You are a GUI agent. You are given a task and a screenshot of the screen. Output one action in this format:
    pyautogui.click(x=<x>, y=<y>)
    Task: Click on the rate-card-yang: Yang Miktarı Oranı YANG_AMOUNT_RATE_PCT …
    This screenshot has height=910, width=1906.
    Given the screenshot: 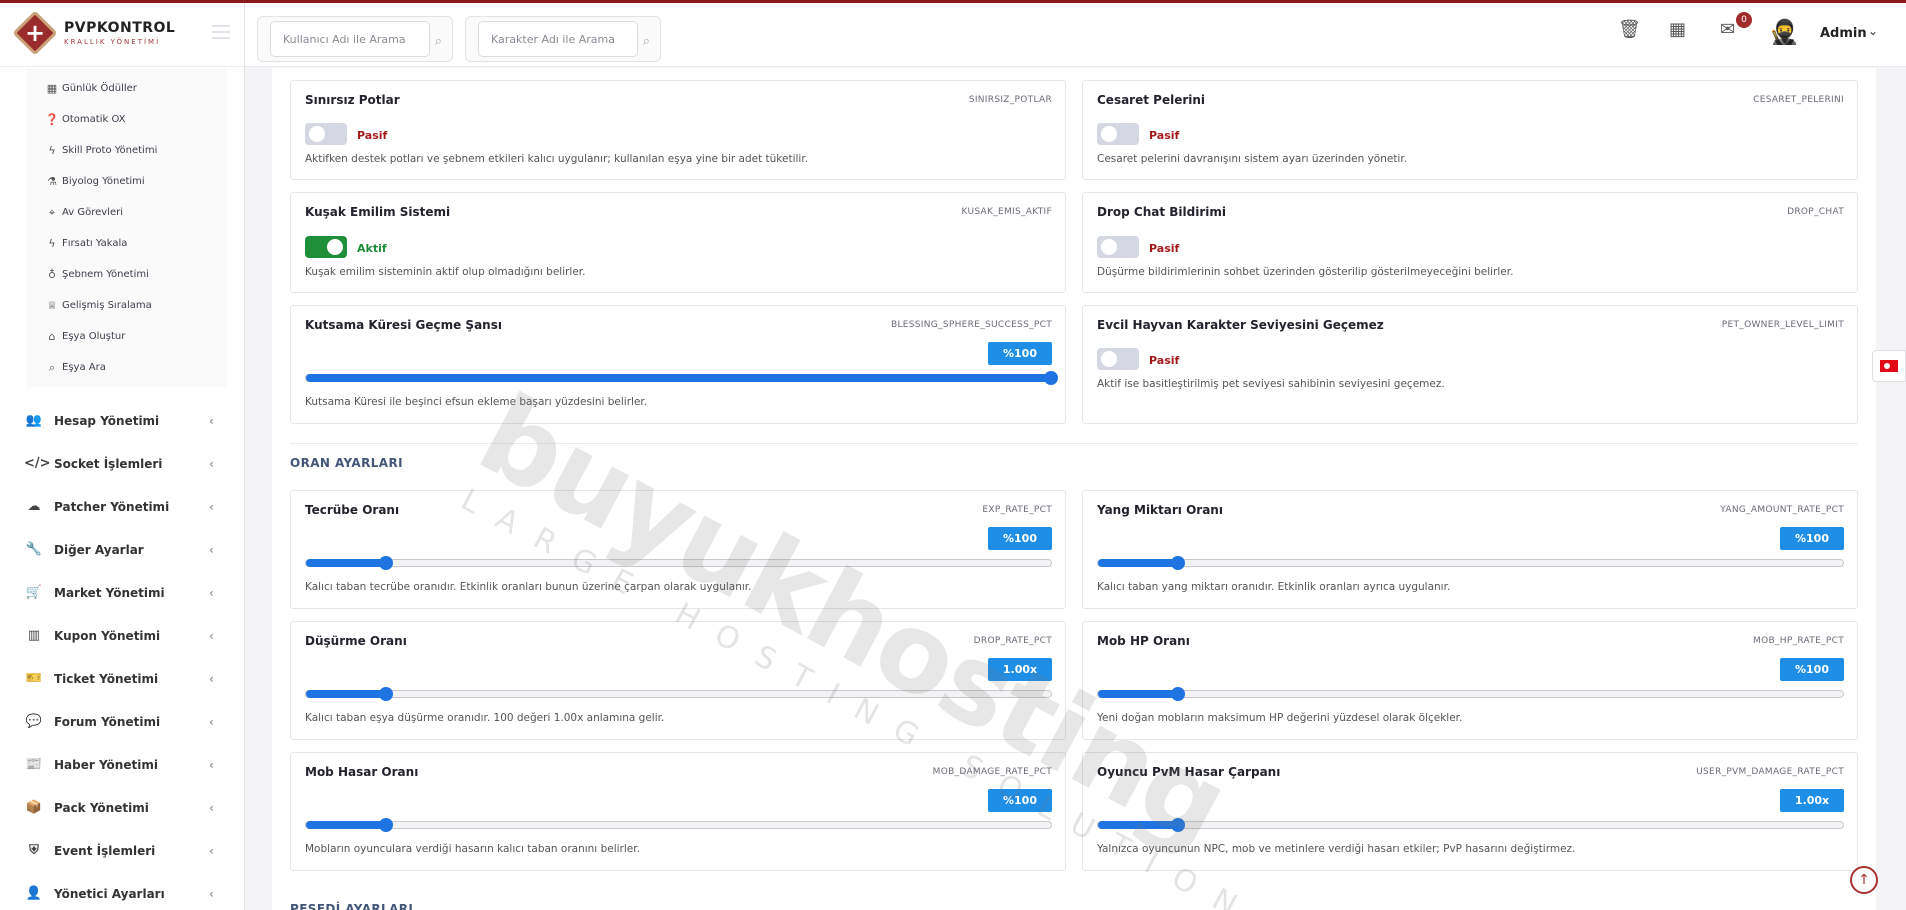 What is the action you would take?
    pyautogui.click(x=1470, y=549)
    